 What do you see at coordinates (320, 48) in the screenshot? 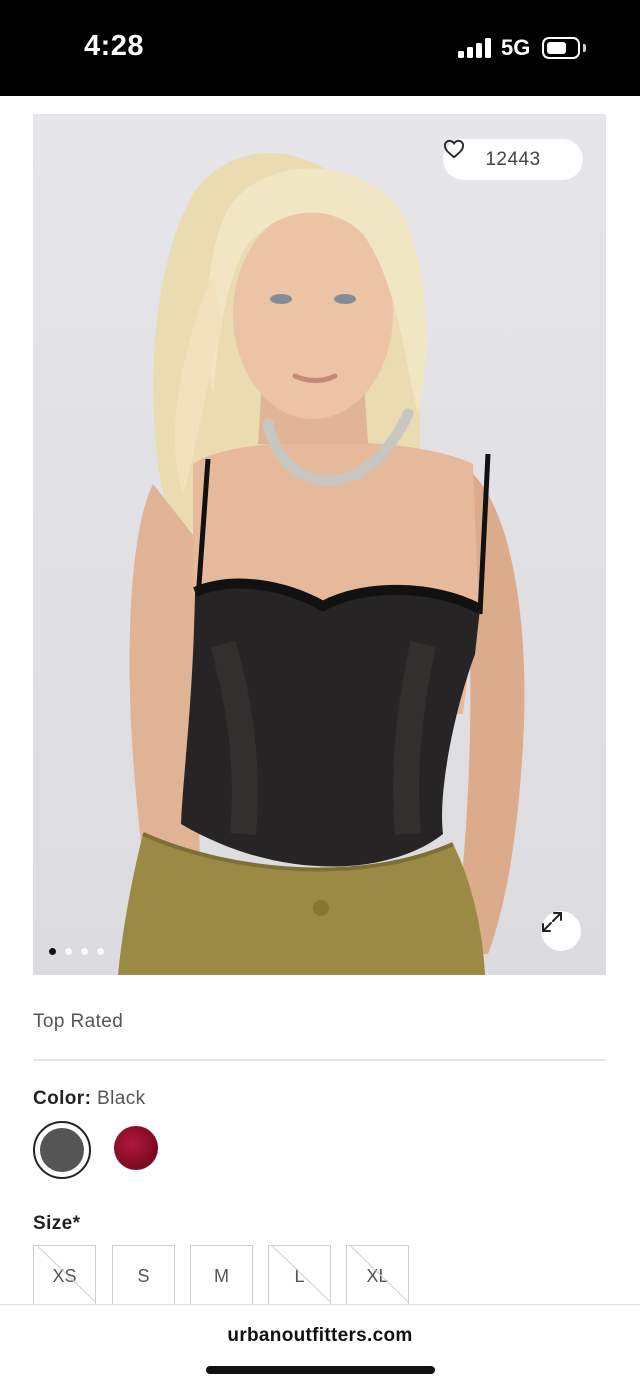
I see `status-bar: 4:28 5G` at bounding box center [320, 48].